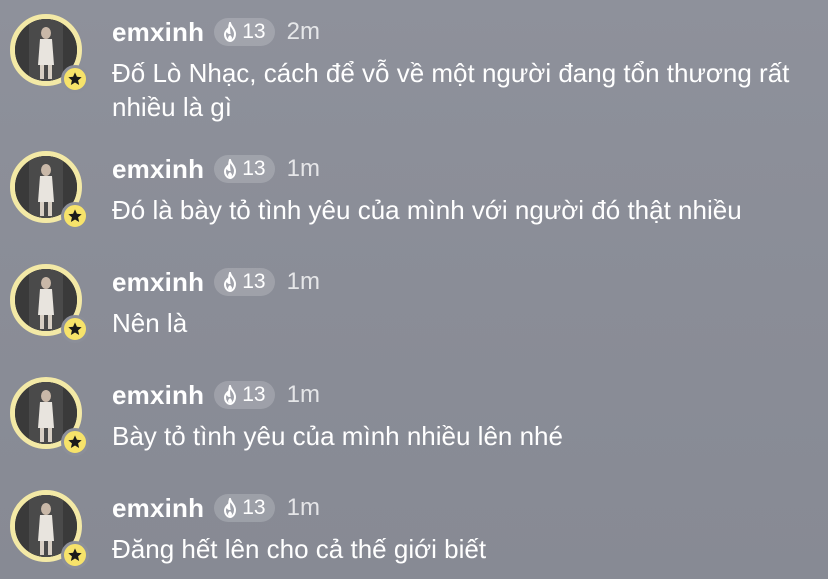  I want to click on message-header: emxinh 13 2m, so click(216, 32).